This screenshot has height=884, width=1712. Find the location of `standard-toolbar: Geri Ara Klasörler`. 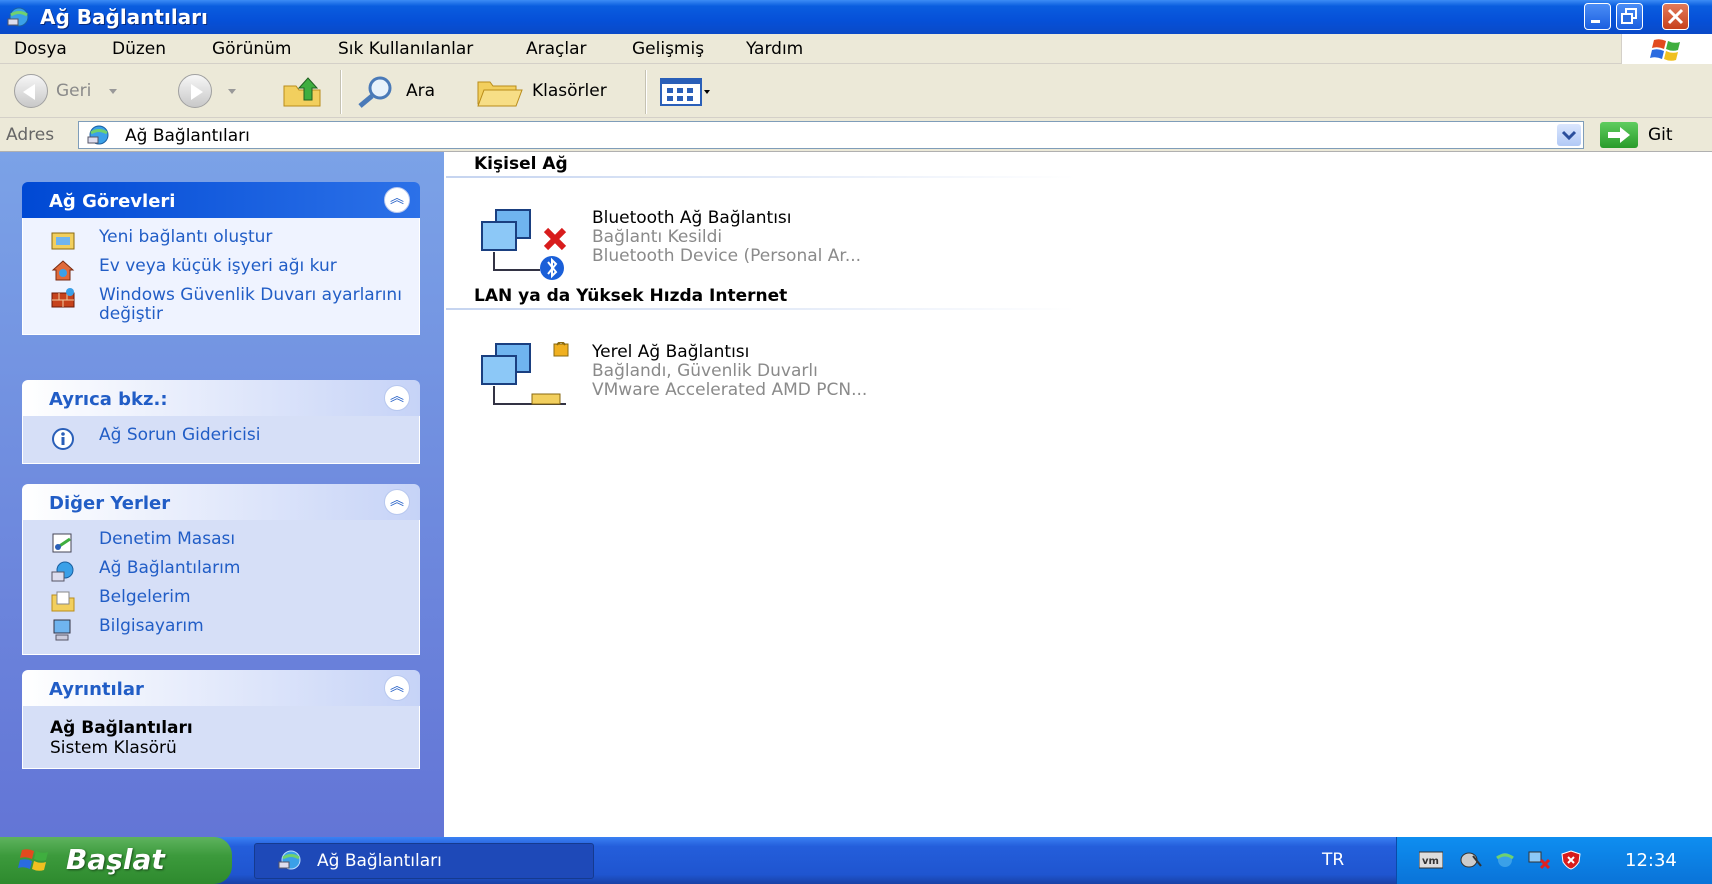

standard-toolbar: Geri Ara Klasörler is located at coordinates (856, 91).